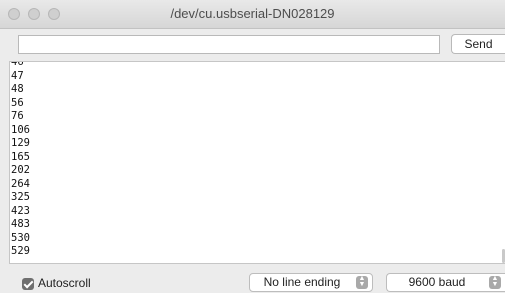  What do you see at coordinates (17, 75) in the screenshot?
I see `output-line: 47` at bounding box center [17, 75].